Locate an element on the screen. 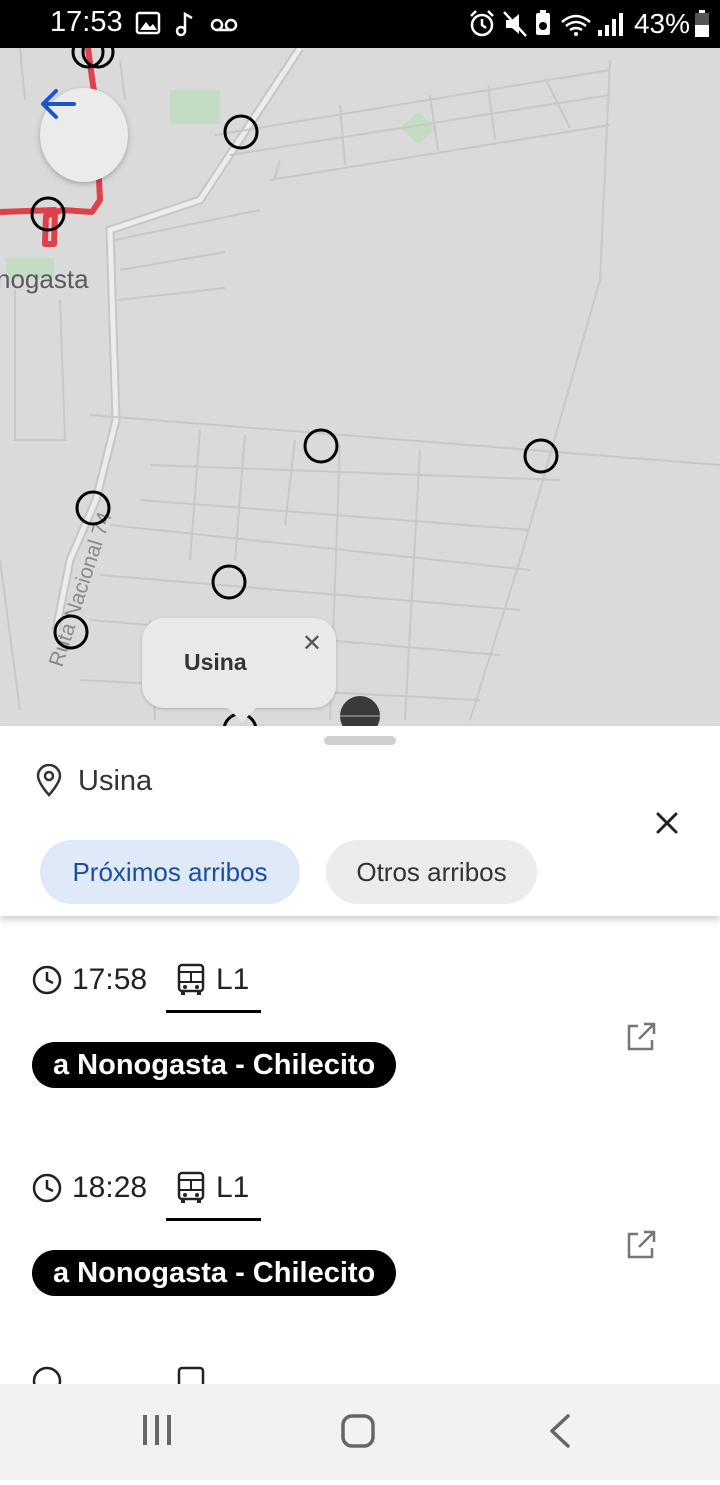  battery-percent: 43% is located at coordinates (661, 23).